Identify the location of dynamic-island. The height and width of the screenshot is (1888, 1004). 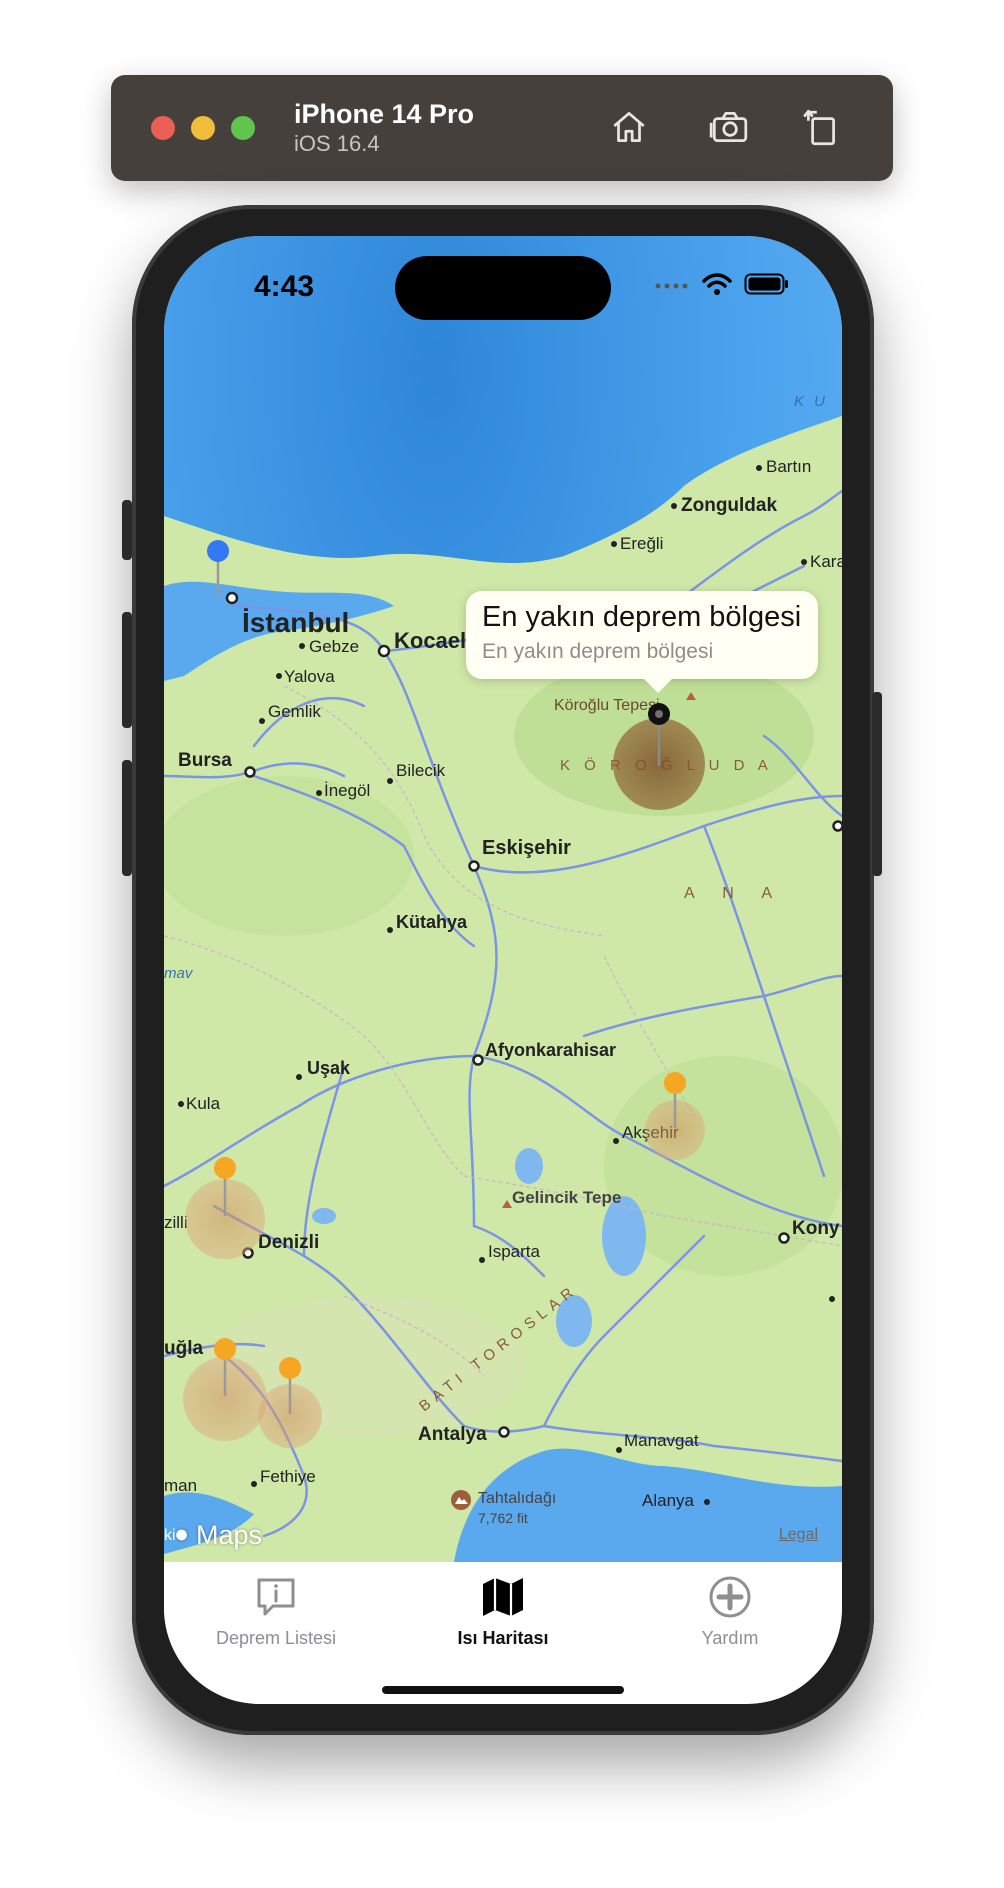
(503, 288).